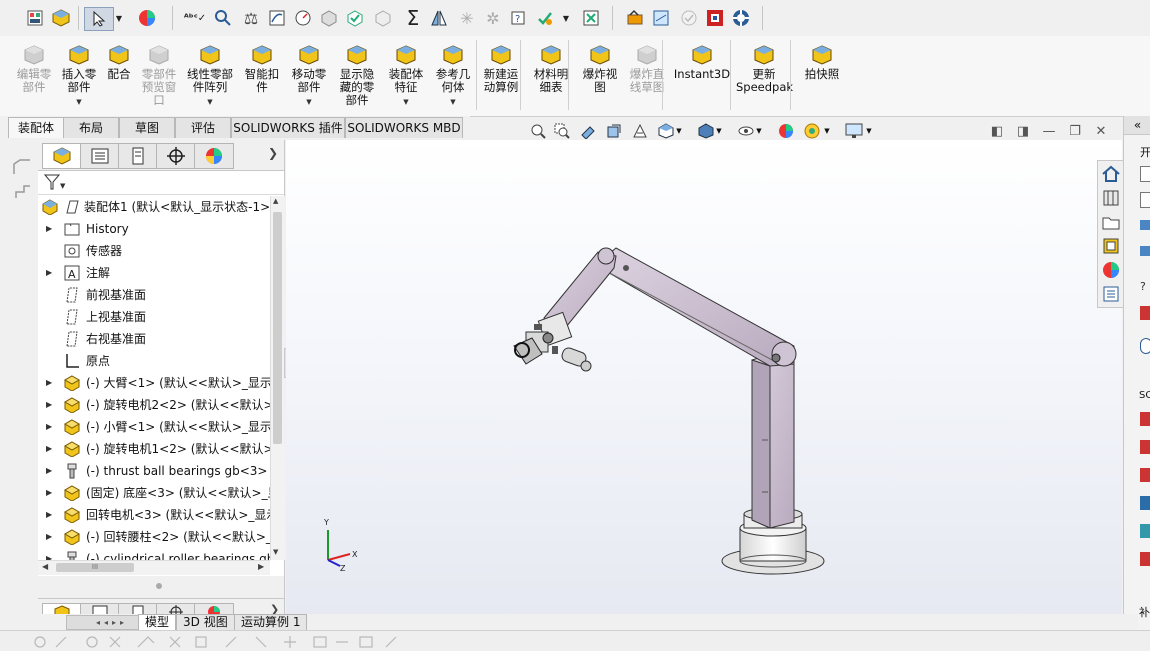  Describe the element at coordinates (79, 75) in the screenshot. I see `ribbon-button-insert-components: 插入零 部件 ▼` at that location.